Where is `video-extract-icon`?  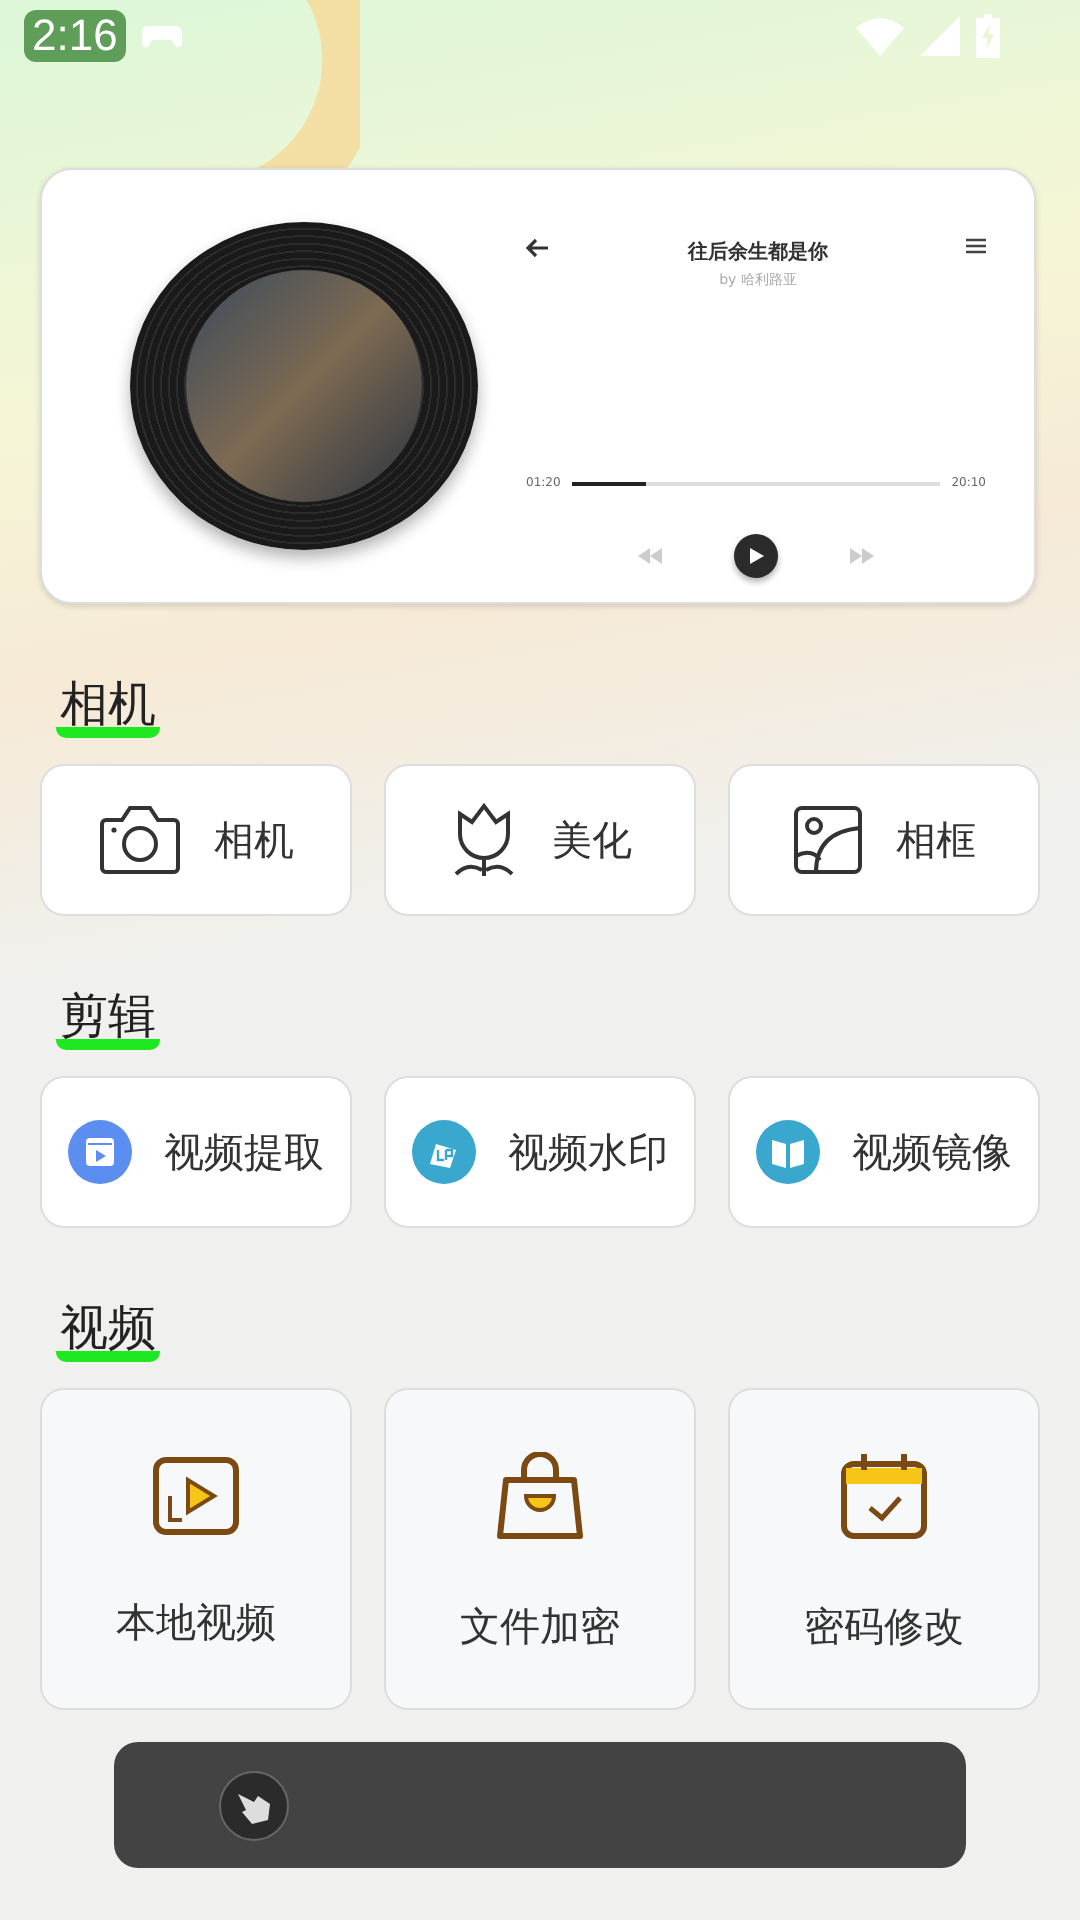
video-extract-icon is located at coordinates (100, 1152).